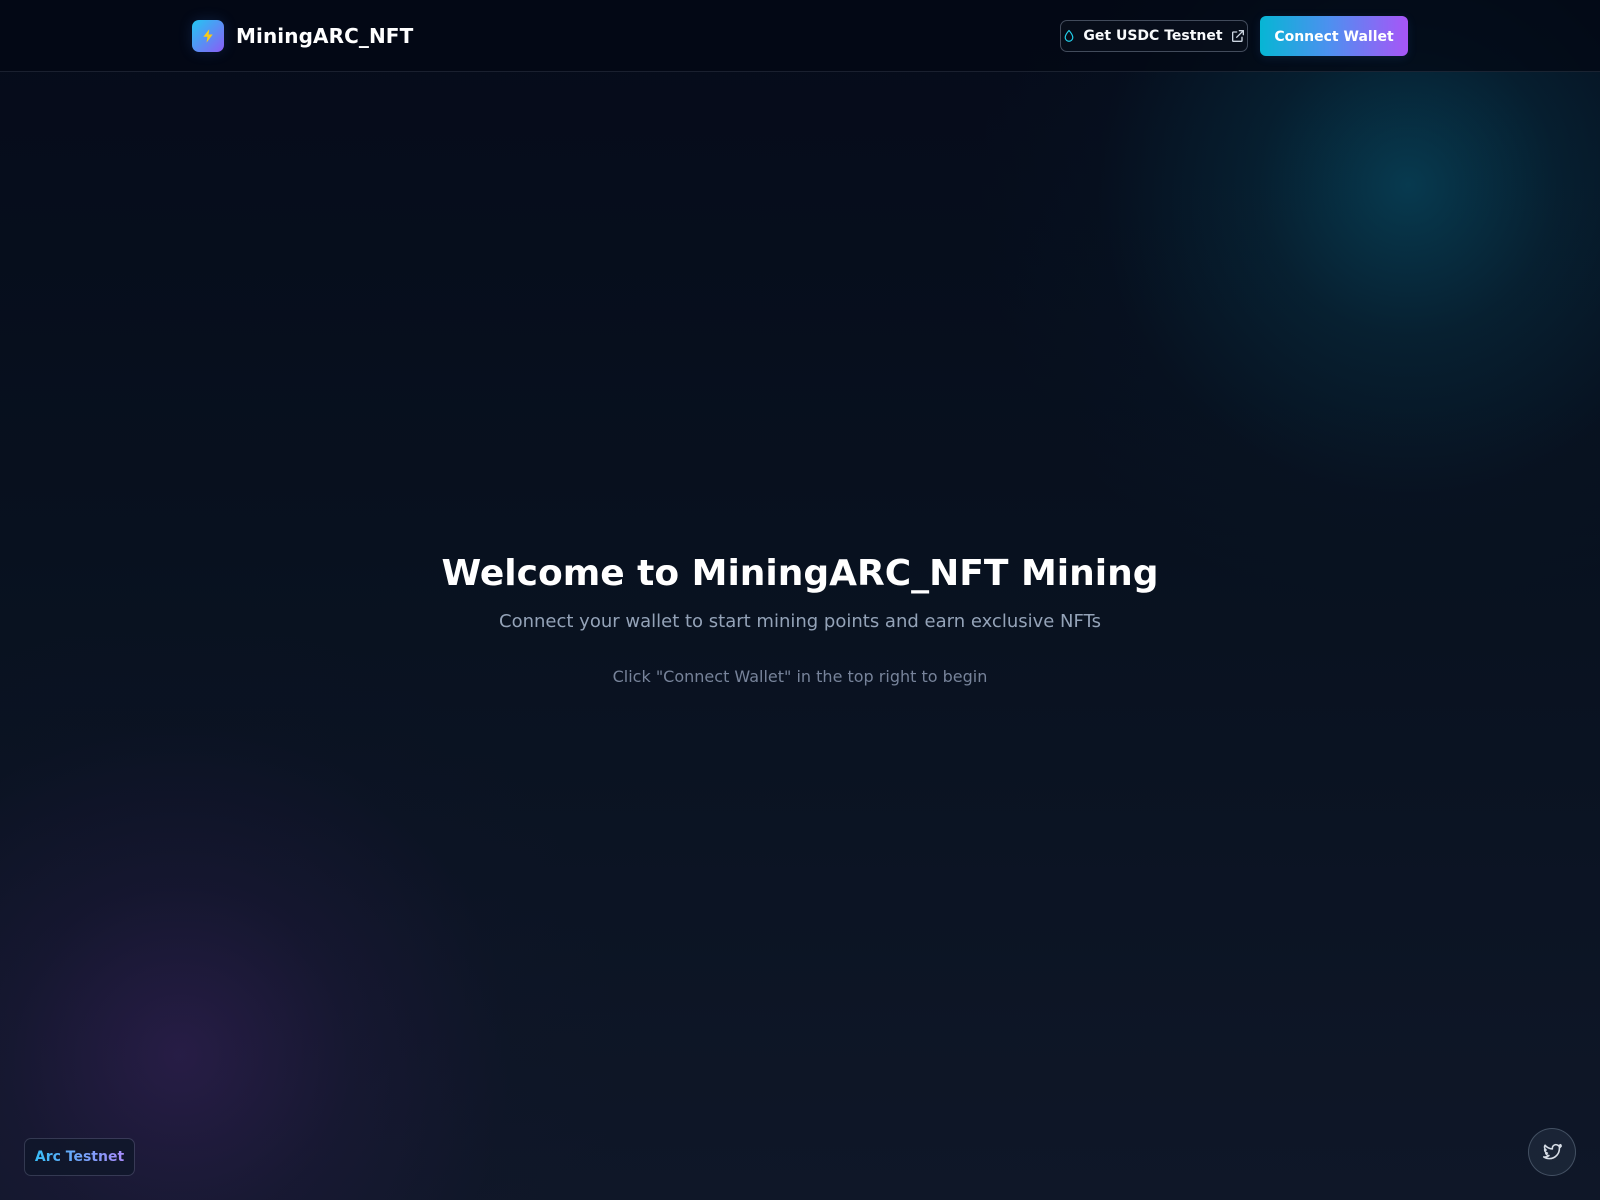 This screenshot has width=1600, height=1200. Describe the element at coordinates (325, 36) in the screenshot. I see `app-title: MiningARC_NFT` at that location.